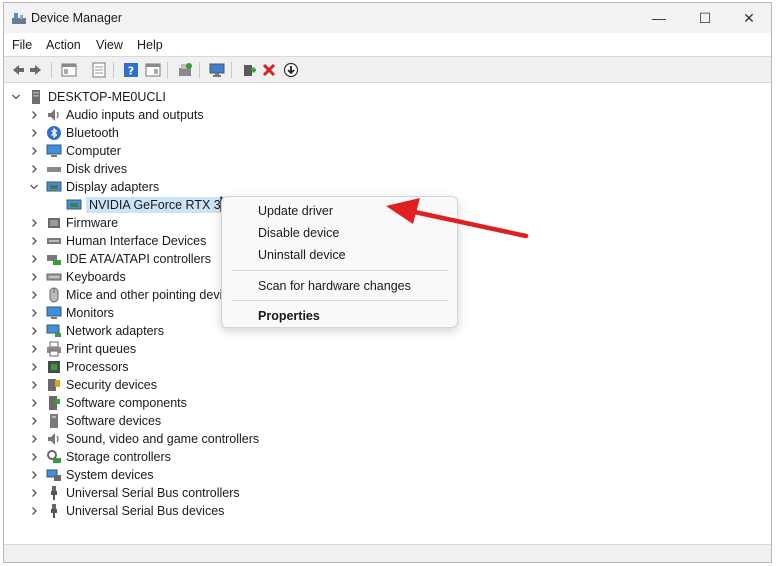  Describe the element at coordinates (54, 313) in the screenshot. I see `monitor-icon` at that location.